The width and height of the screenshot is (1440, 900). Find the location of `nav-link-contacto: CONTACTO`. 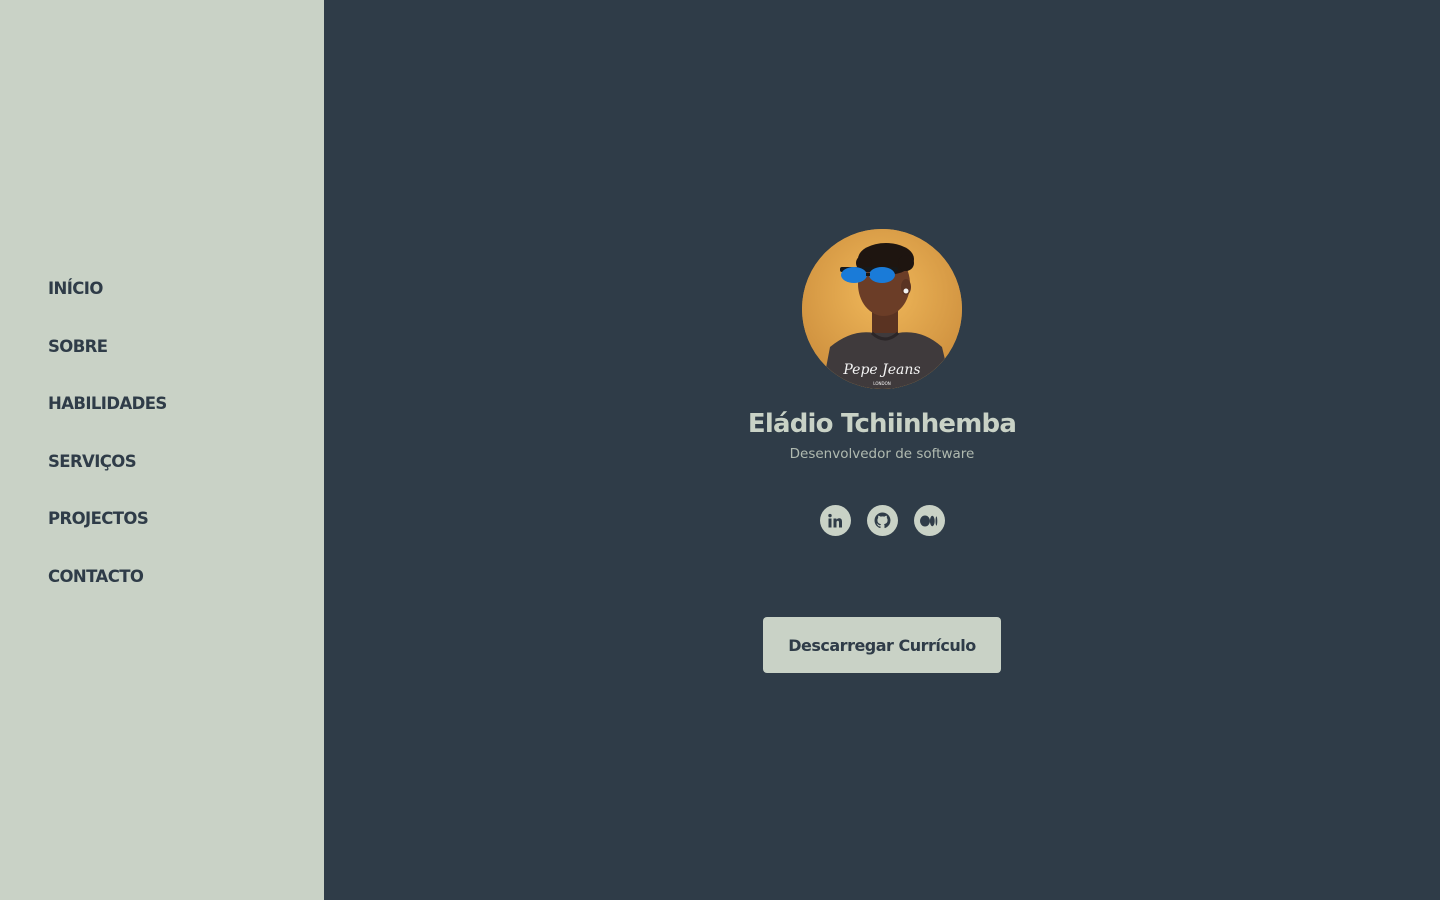

nav-link-contacto: CONTACTO is located at coordinates (96, 577).